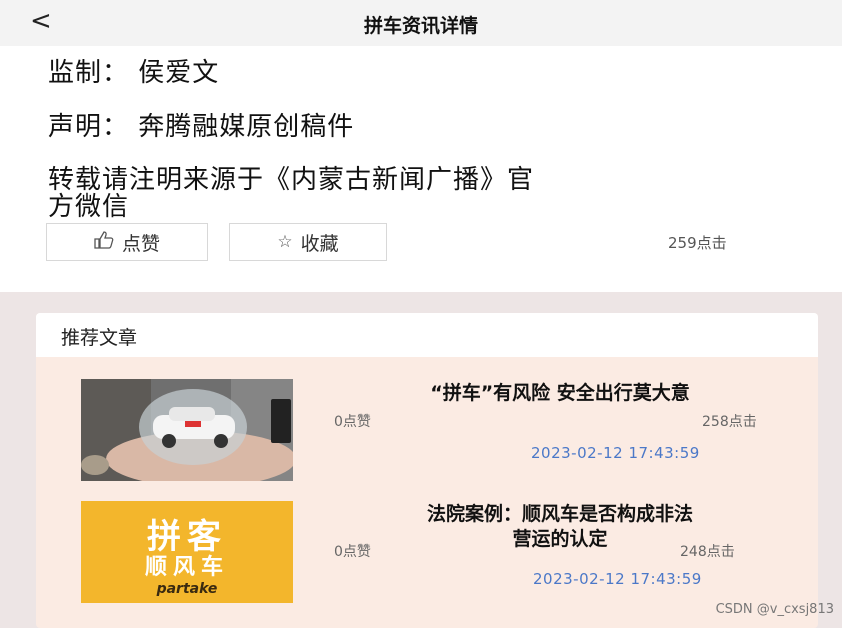 The image size is (842, 628). What do you see at coordinates (729, 422) in the screenshot?
I see `article-clicks-1: 258点击` at bounding box center [729, 422].